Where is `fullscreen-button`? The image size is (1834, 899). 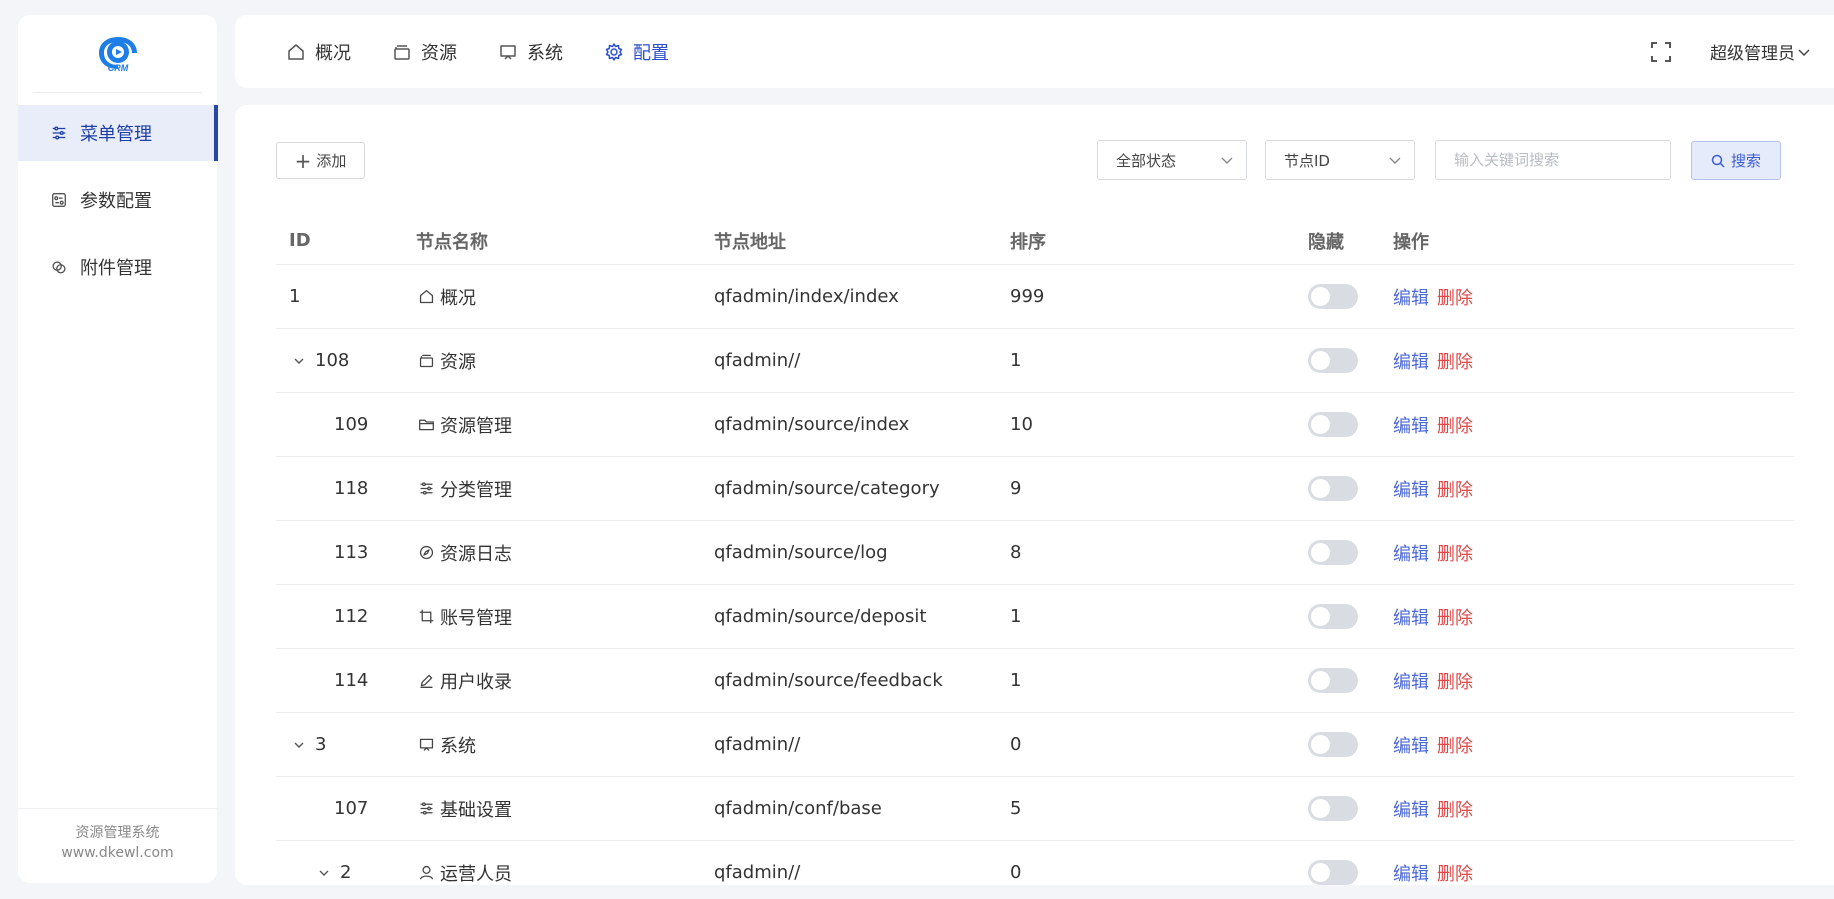
fullscreen-button is located at coordinates (1661, 52).